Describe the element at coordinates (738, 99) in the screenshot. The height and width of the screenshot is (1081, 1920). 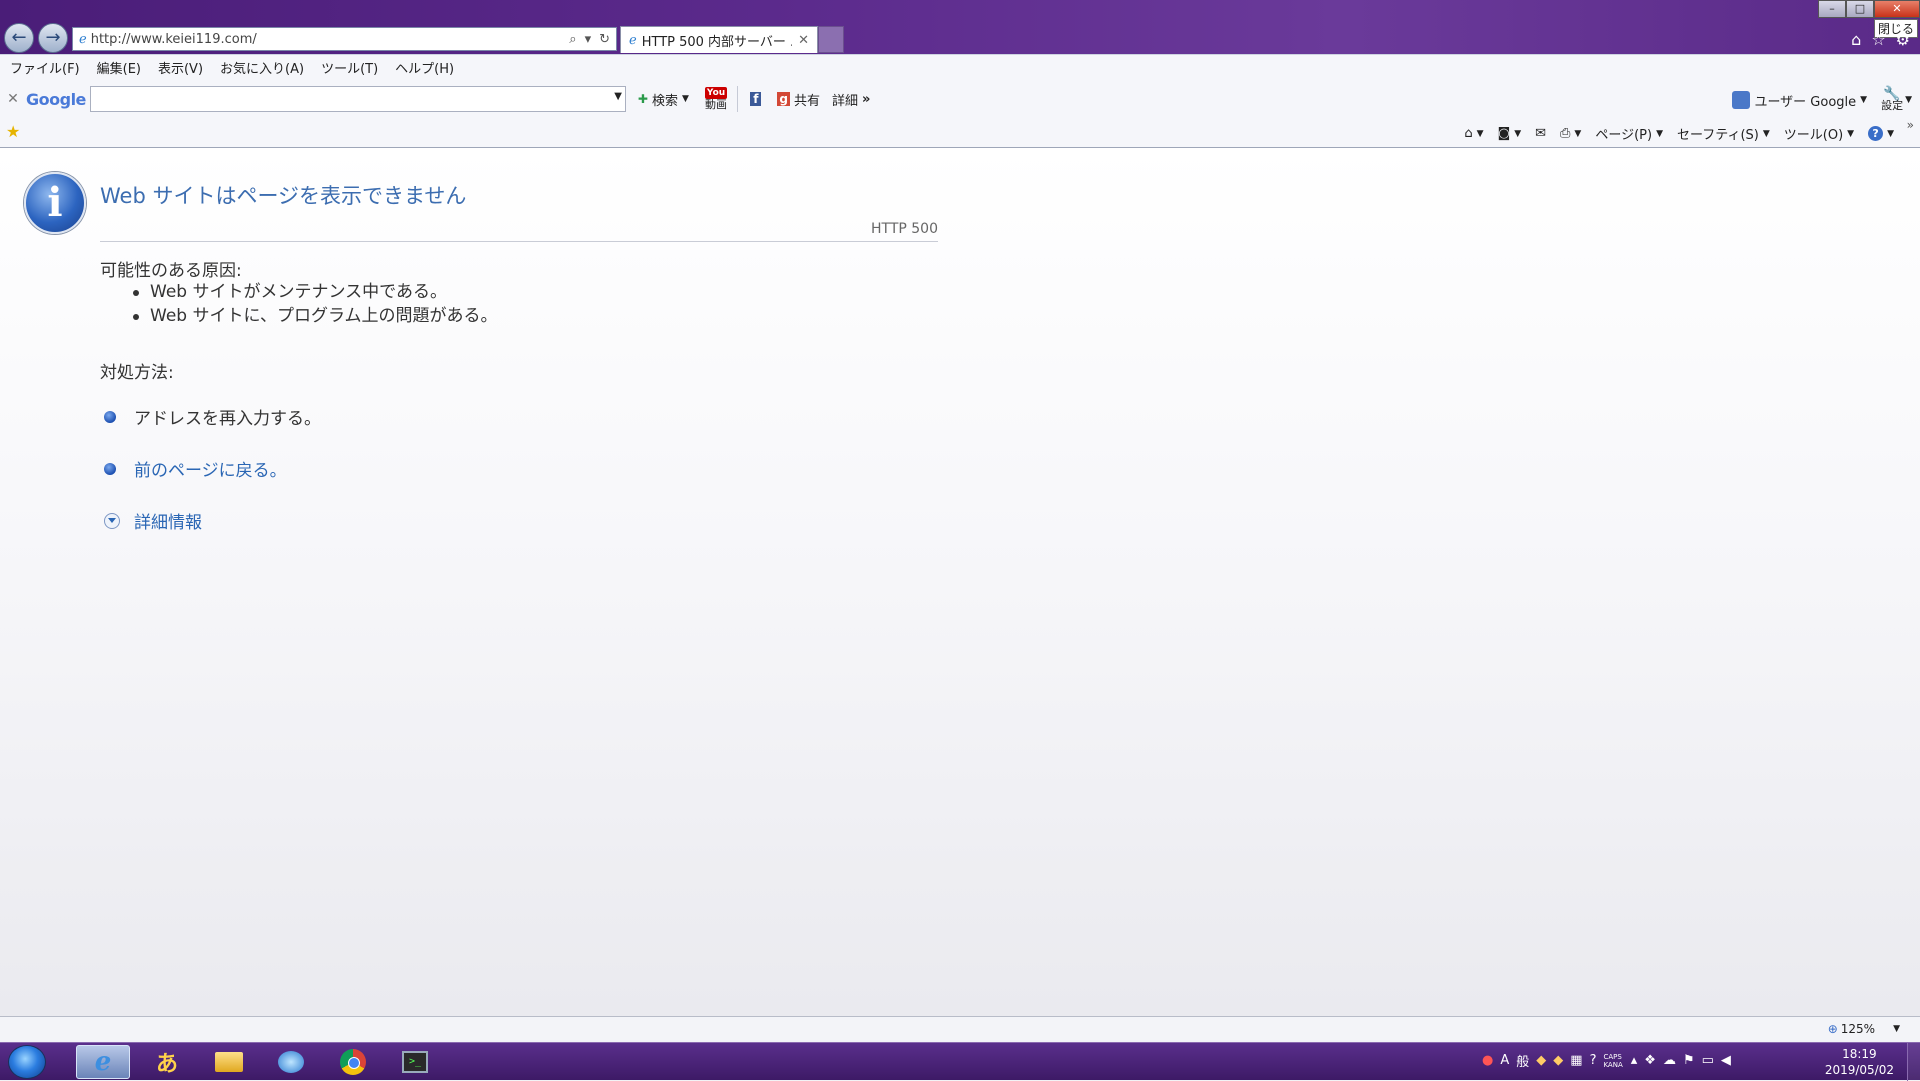
I see `toolbar-divider` at that location.